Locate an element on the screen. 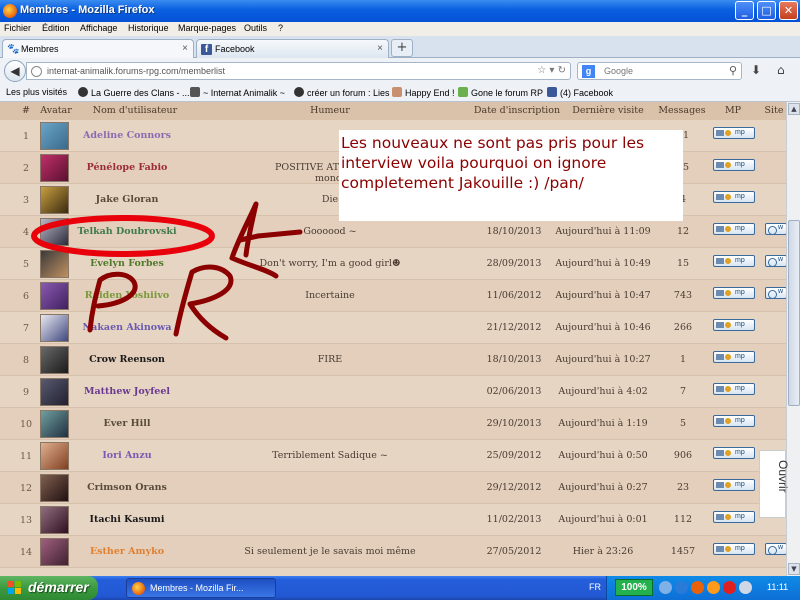 This screenshot has height=600, width=800. language-indicator: FR is located at coordinates (595, 587).